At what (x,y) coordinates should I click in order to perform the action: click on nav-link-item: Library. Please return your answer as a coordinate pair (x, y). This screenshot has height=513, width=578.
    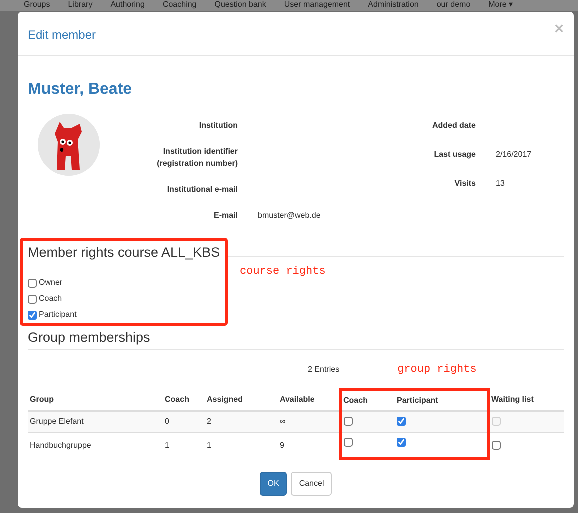
    Looking at the image, I should click on (80, 5).